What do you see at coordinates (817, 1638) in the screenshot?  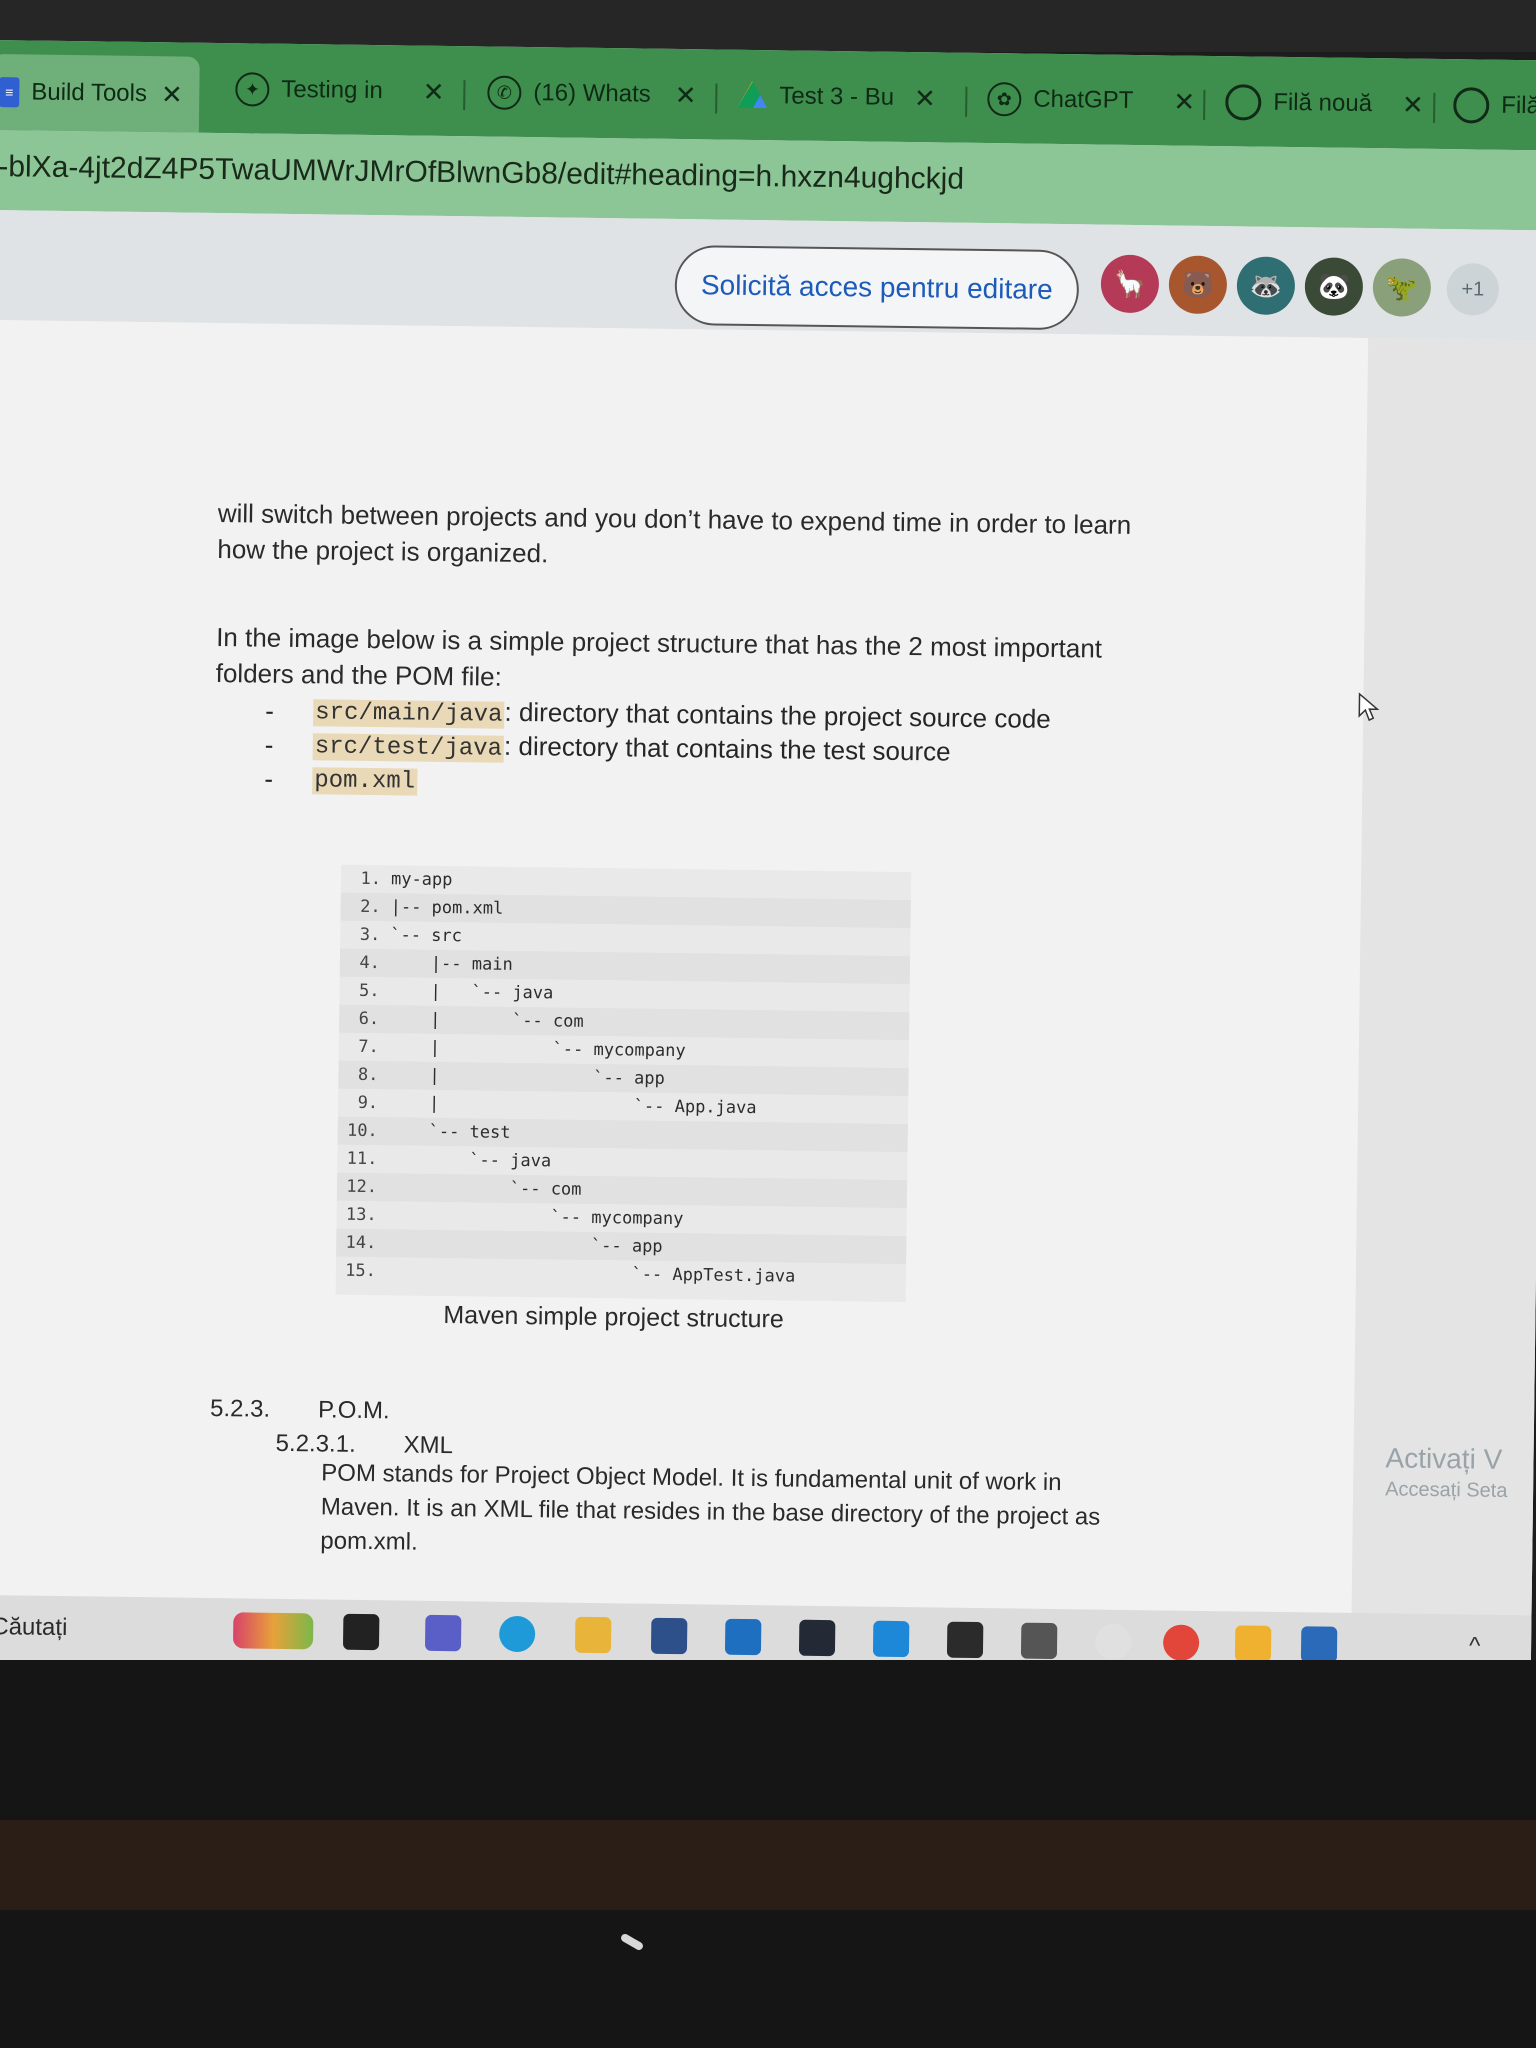 I see `electron-app-icon` at bounding box center [817, 1638].